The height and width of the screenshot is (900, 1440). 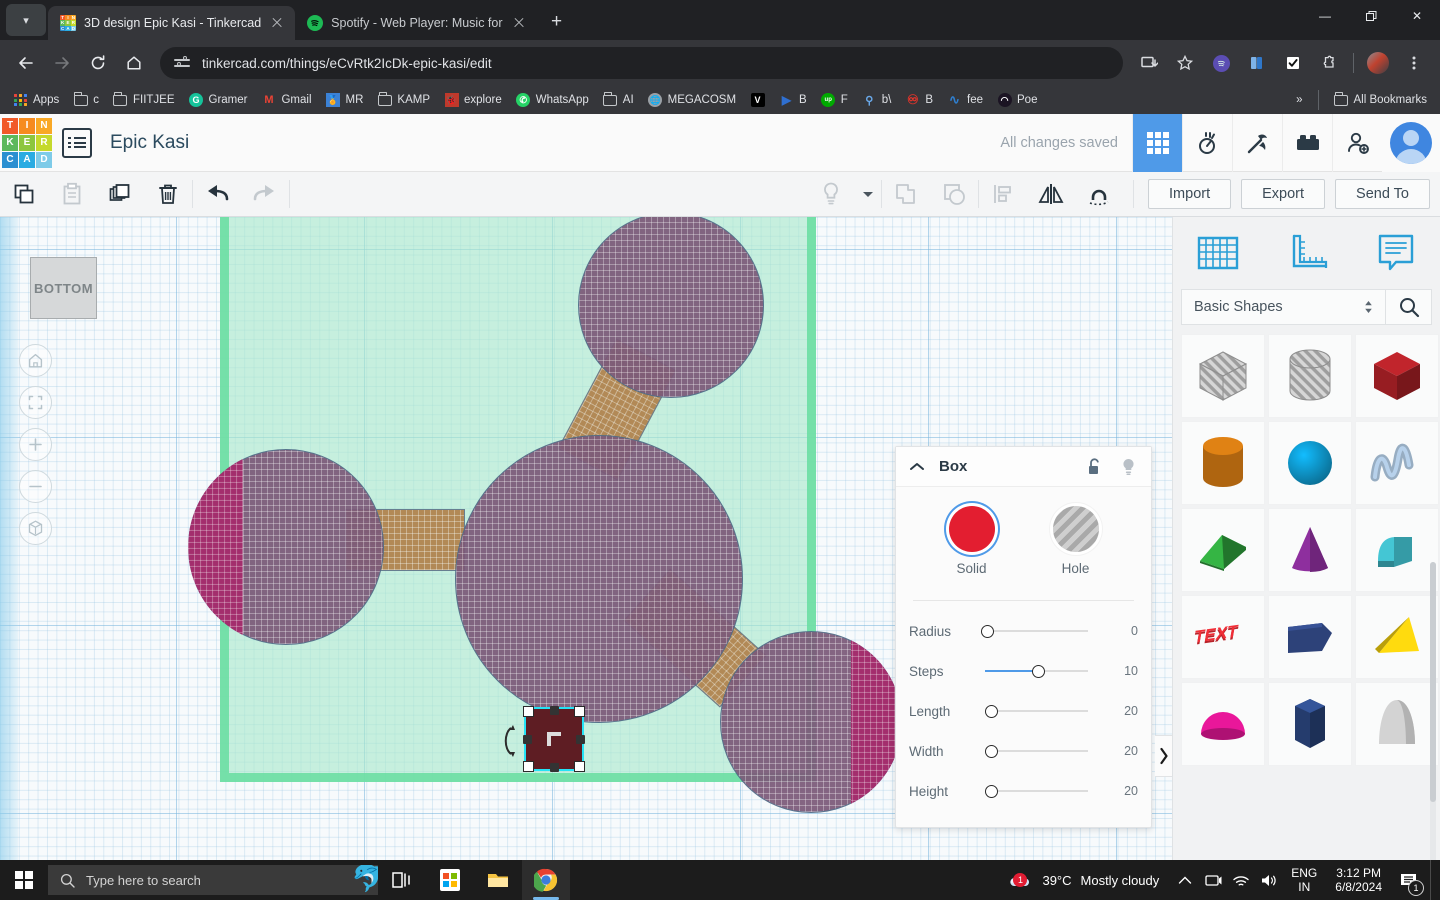 What do you see at coordinates (86, 100) in the screenshot?
I see `bookmark-item: c` at bounding box center [86, 100].